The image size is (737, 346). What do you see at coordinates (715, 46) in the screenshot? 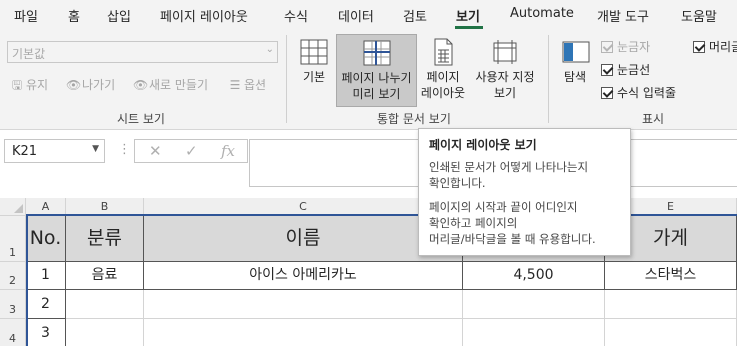
I see `headings-checkbox: 머리글` at bounding box center [715, 46].